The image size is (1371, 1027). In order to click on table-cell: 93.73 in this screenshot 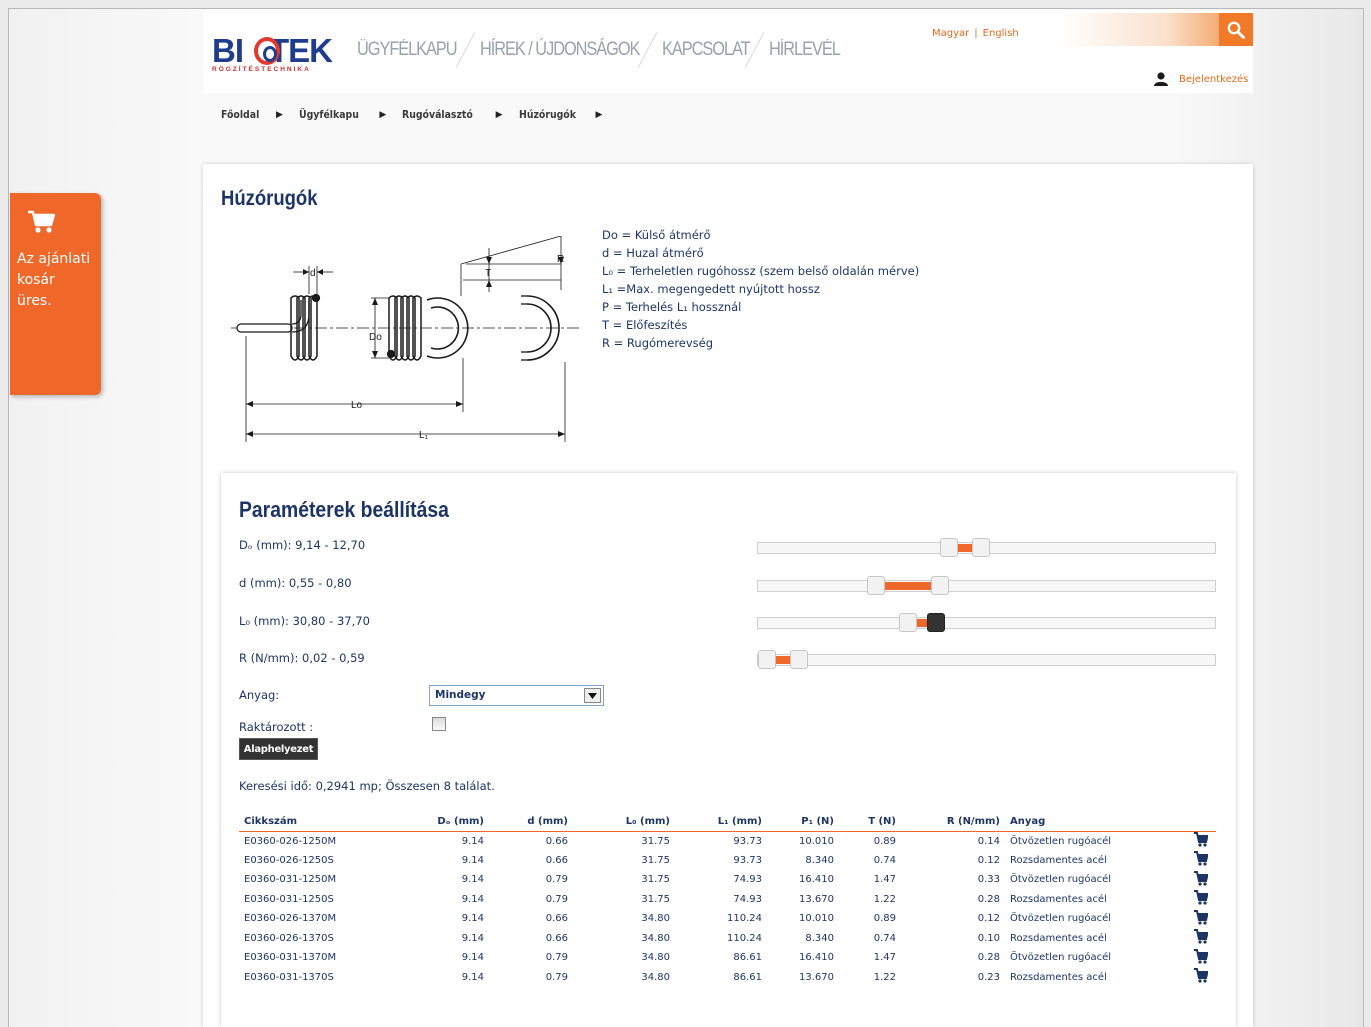, I will do `click(747, 841)`.